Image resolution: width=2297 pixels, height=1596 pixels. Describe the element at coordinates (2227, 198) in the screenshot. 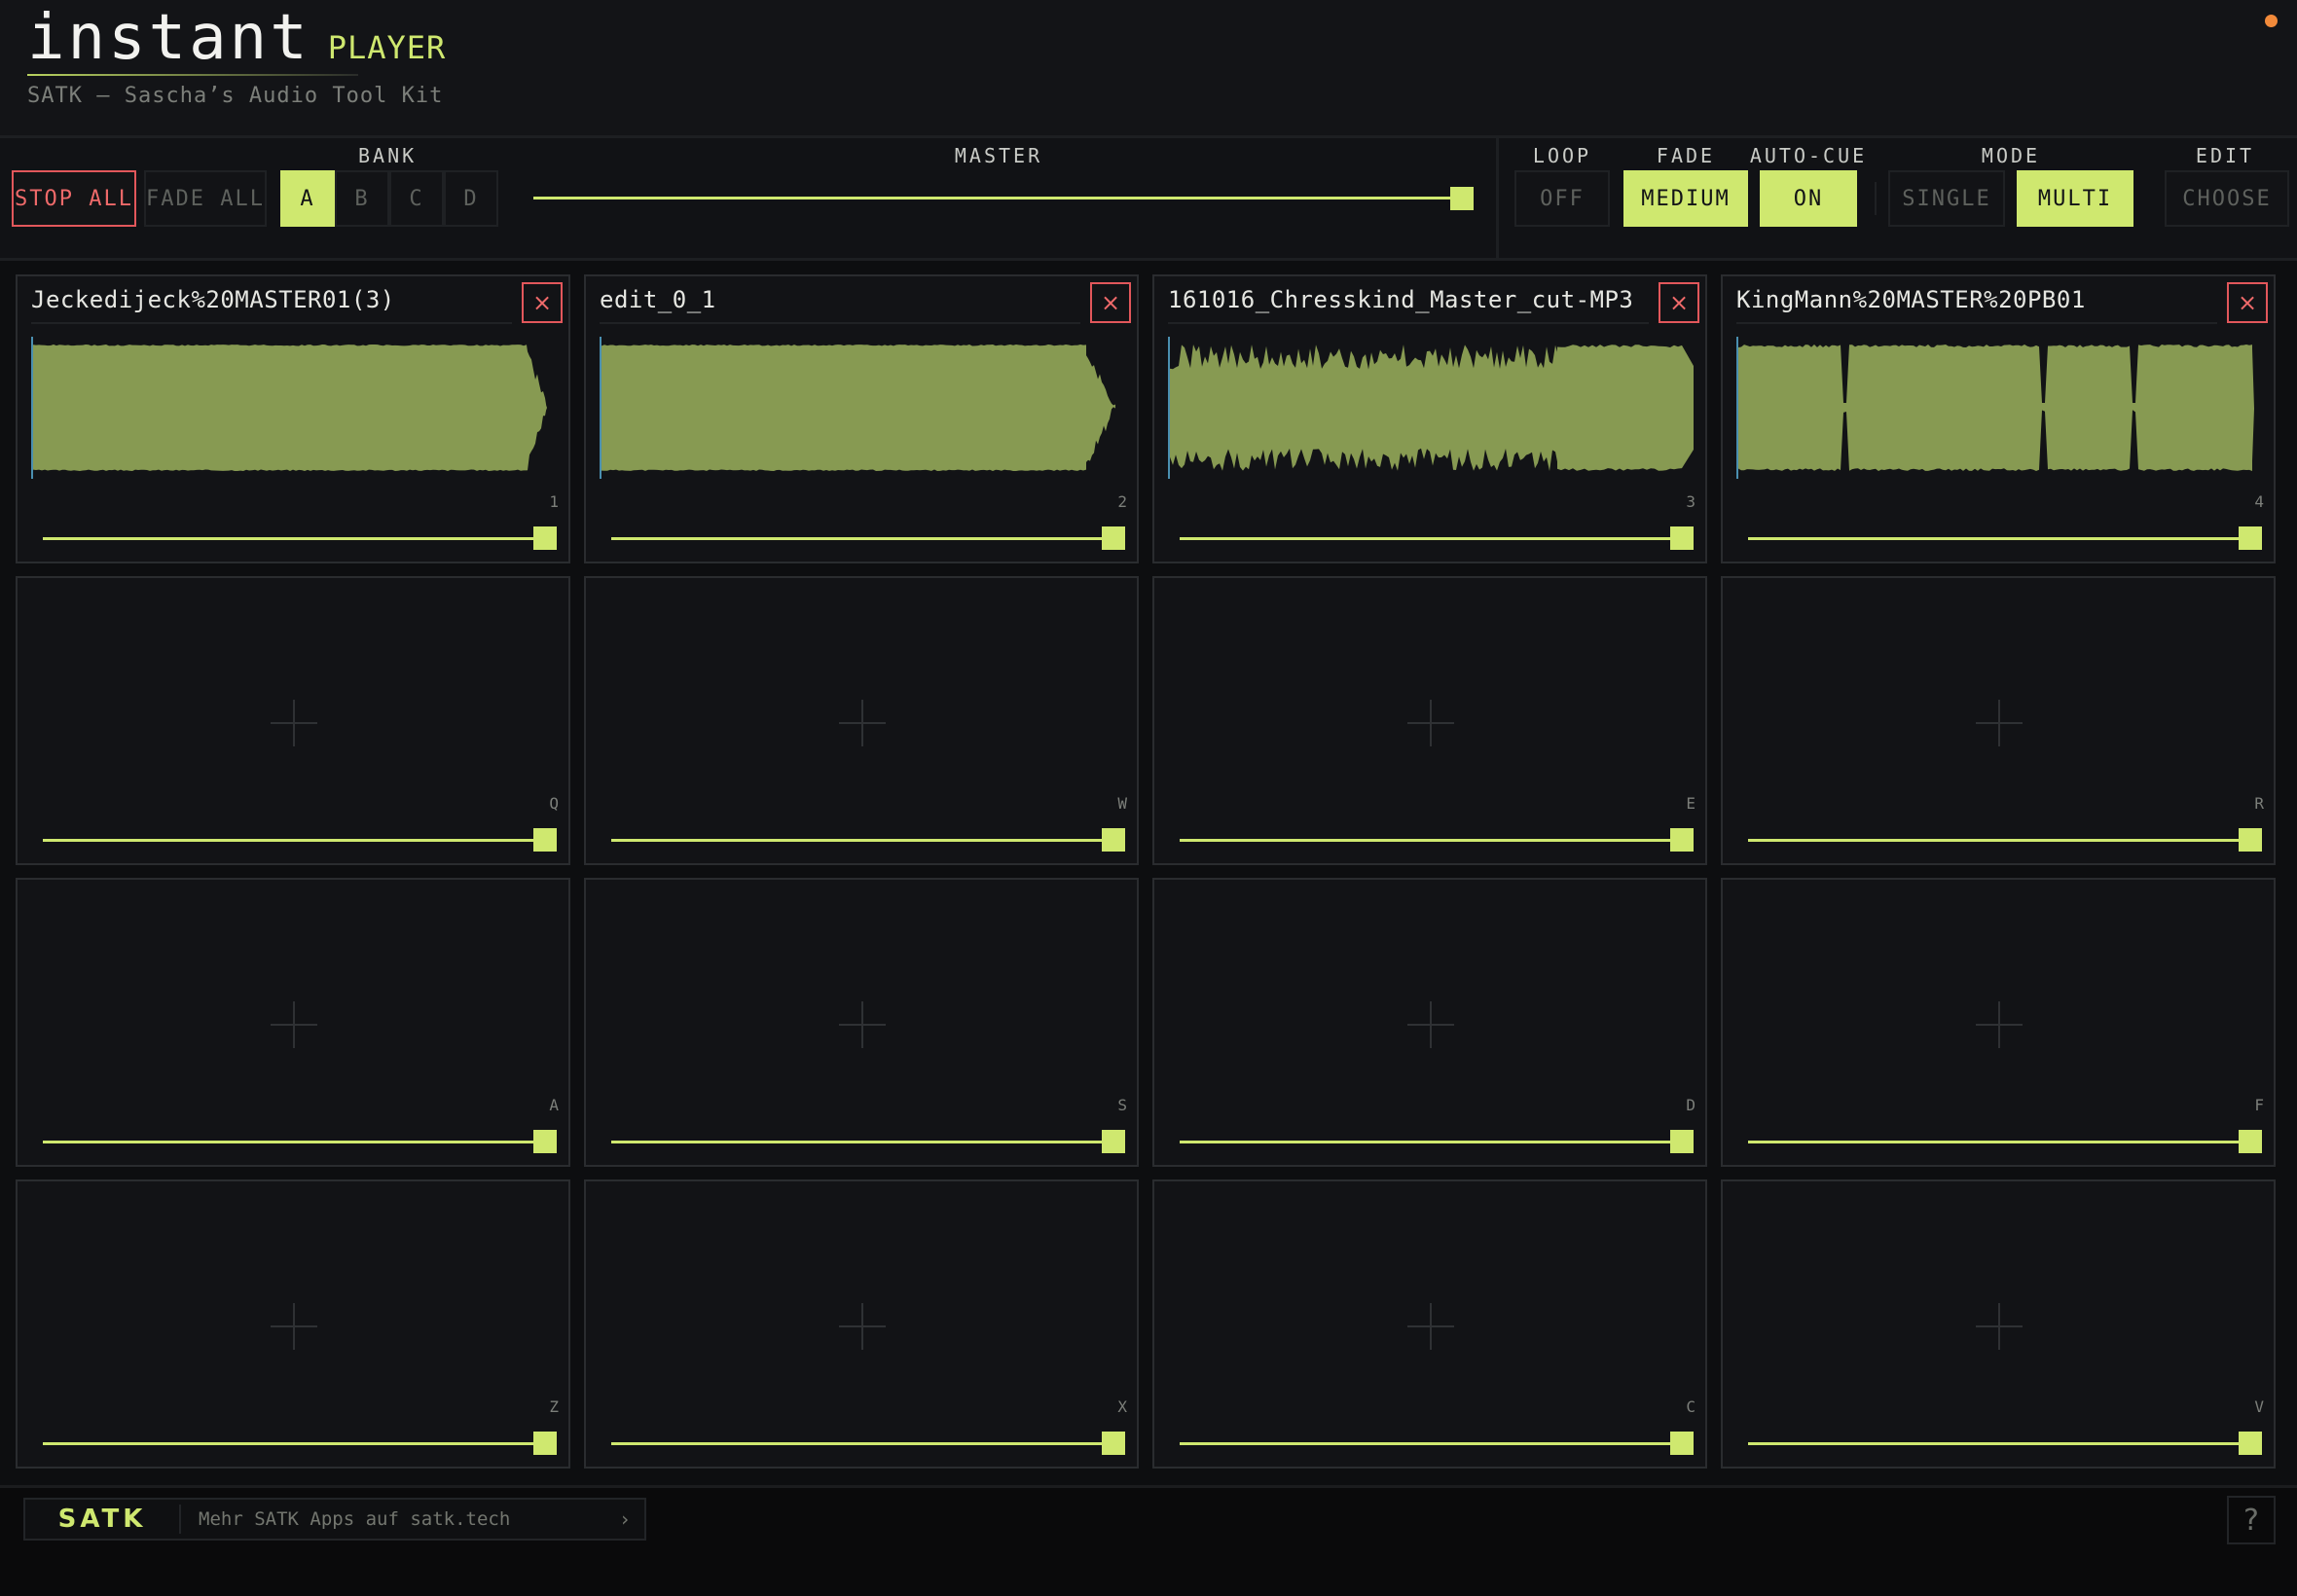

I see `edit-choose-button: CHOOSE` at that location.